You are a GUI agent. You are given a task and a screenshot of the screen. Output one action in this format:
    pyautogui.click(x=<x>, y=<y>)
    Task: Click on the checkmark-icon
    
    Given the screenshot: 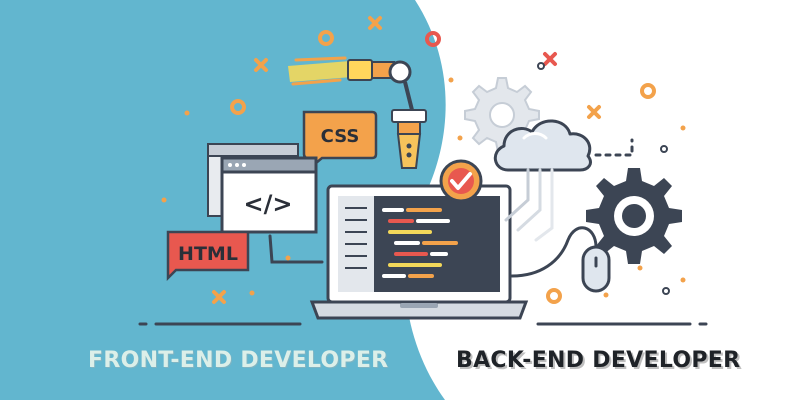 What is the action you would take?
    pyautogui.click(x=461, y=181)
    